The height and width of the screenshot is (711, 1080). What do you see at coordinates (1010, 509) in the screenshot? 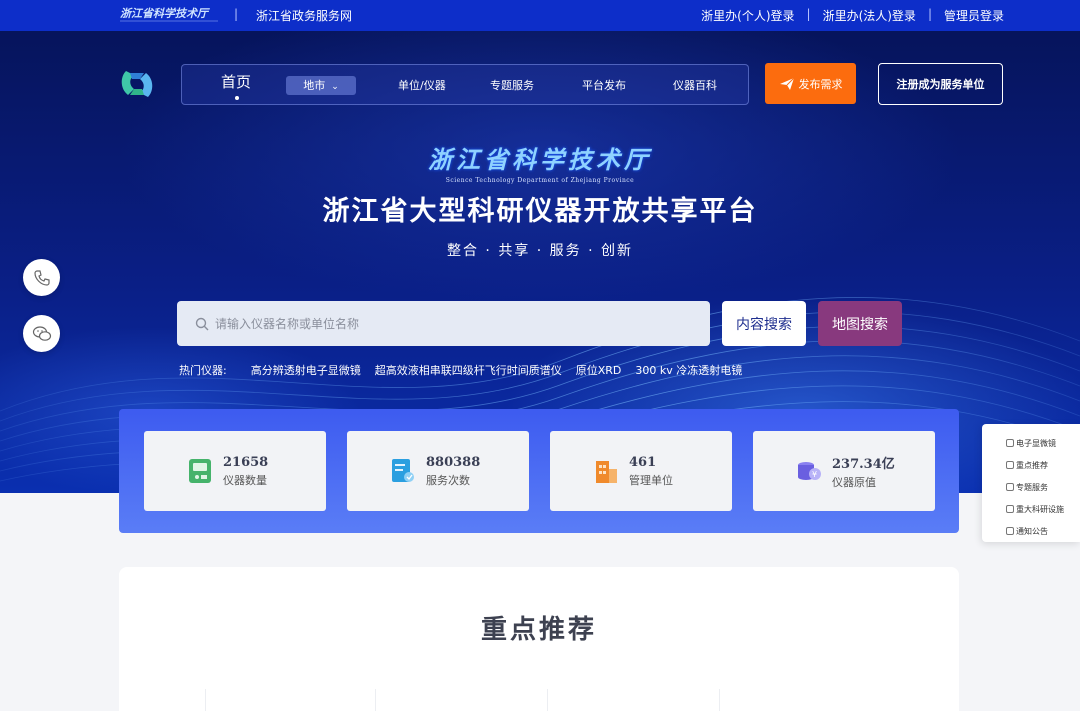
I see `facility-icon` at bounding box center [1010, 509].